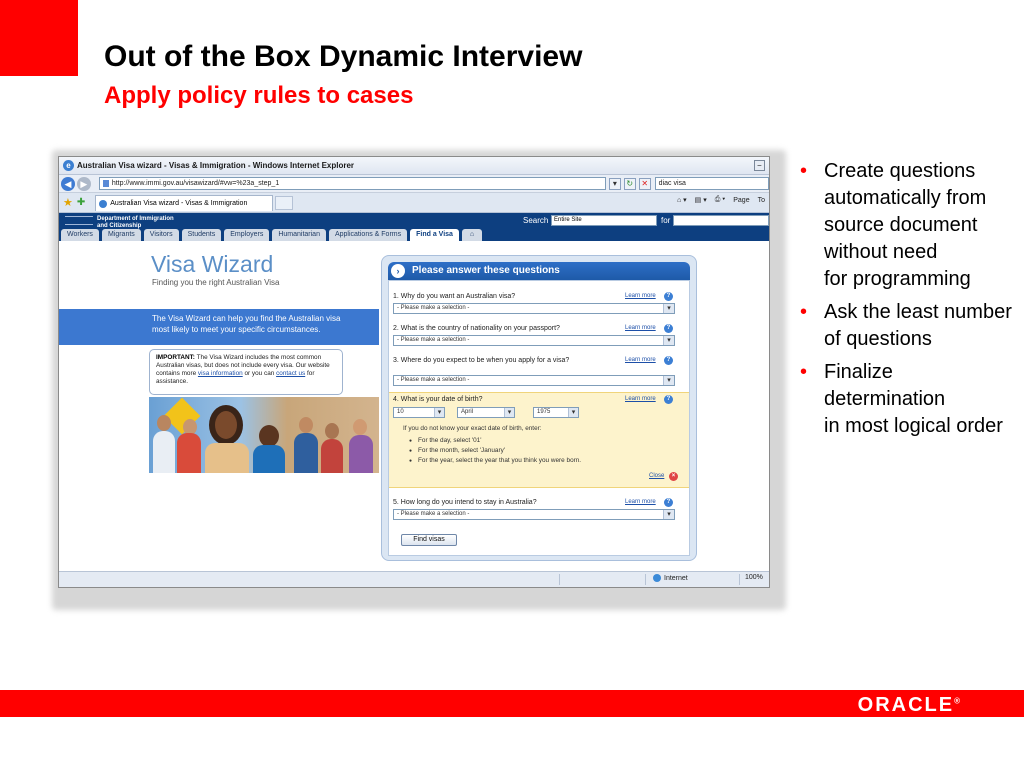  Describe the element at coordinates (212, 264) in the screenshot. I see `visa-wizard-title: Visa Wizard` at that location.